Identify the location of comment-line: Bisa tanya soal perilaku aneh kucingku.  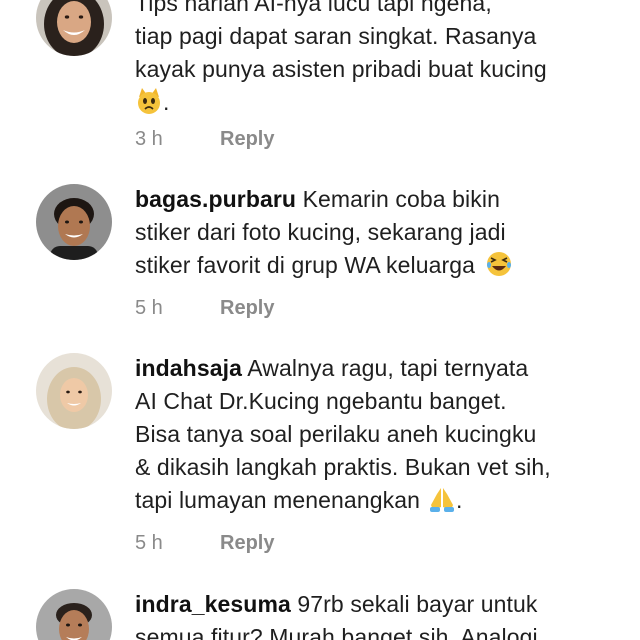
(336, 434).